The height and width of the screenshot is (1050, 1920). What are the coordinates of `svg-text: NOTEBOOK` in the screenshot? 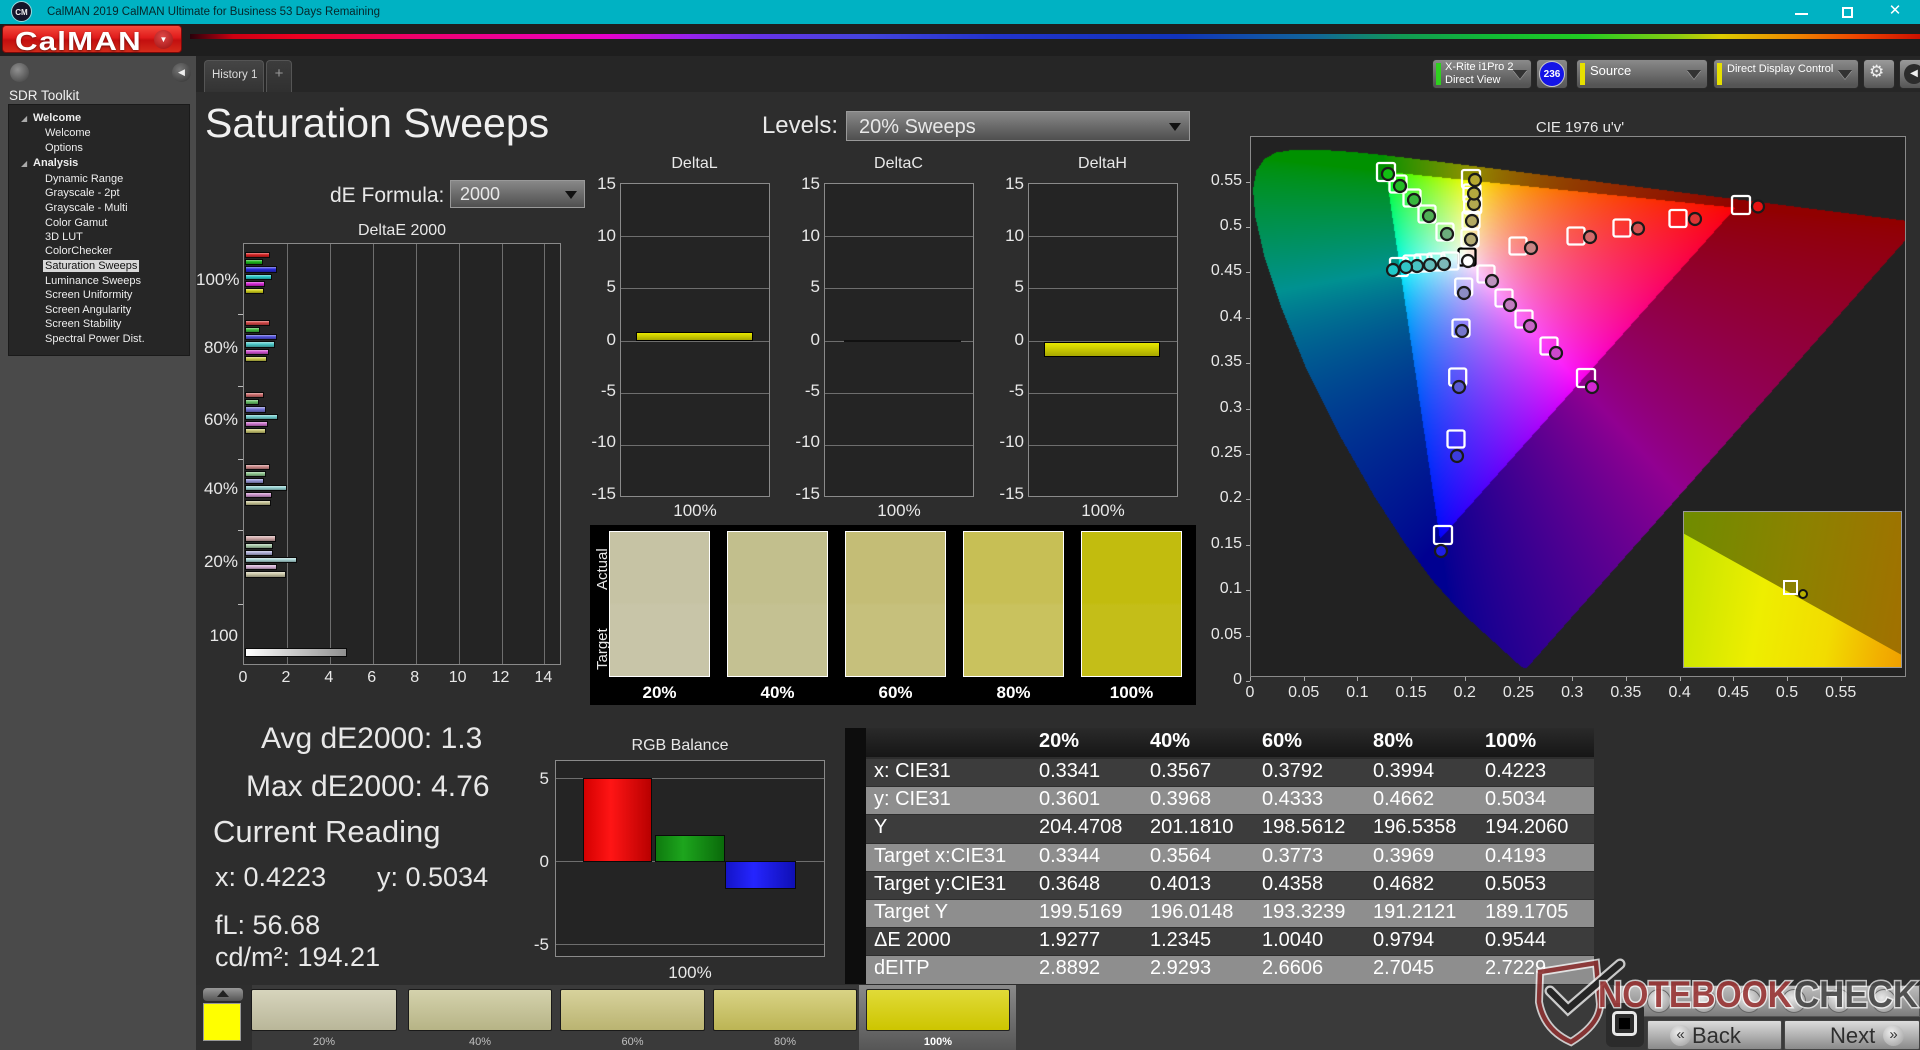 It's located at (1695, 994).